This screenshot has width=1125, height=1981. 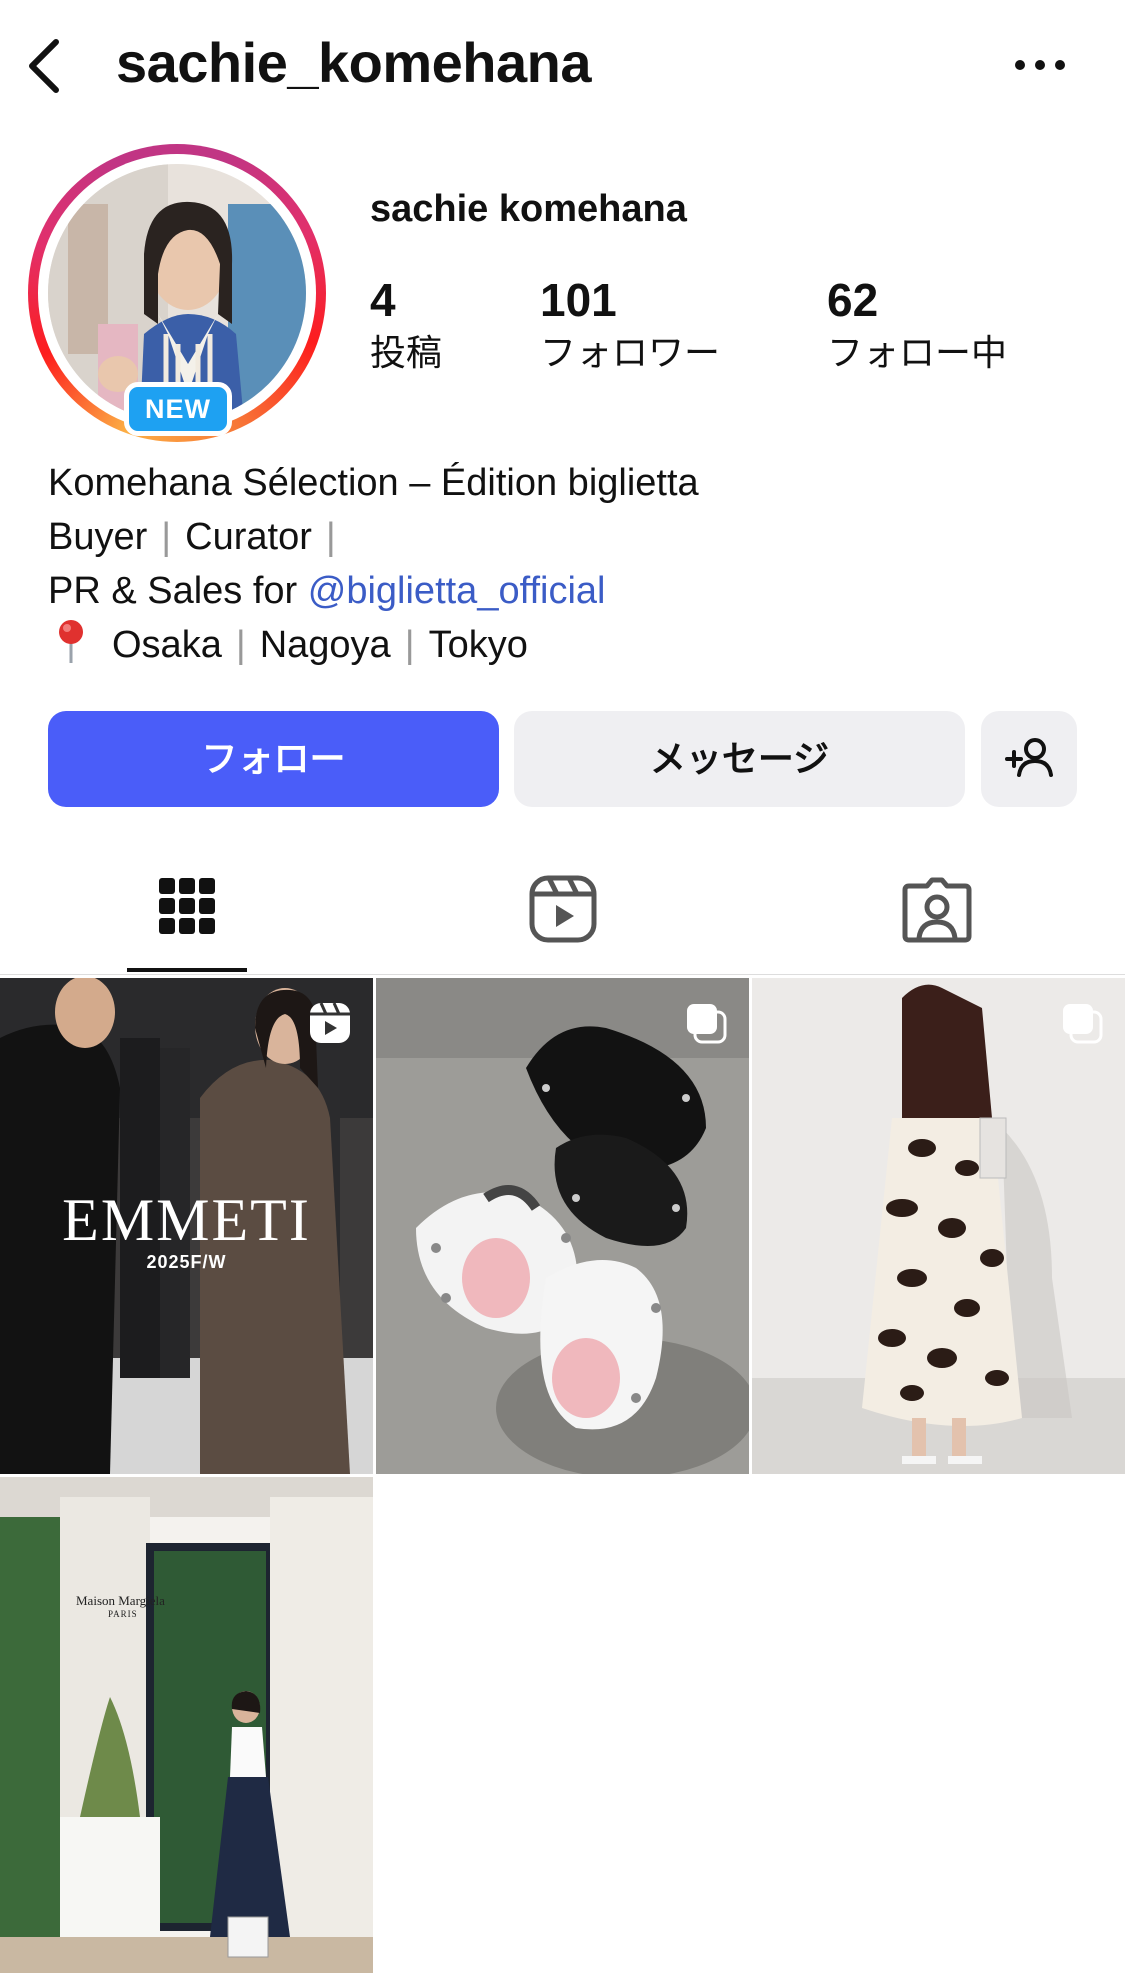 I want to click on stat-label: フォロワー, so click(x=630, y=352).